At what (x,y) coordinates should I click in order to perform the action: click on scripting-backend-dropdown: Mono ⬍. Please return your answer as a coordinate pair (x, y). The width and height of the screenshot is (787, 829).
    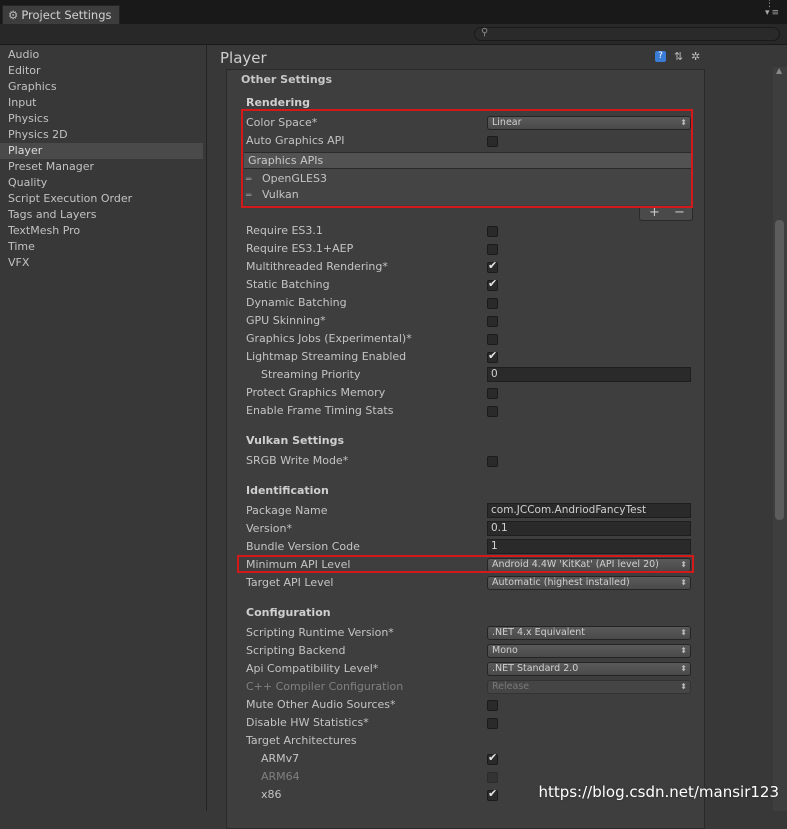
    Looking at the image, I should click on (589, 651).